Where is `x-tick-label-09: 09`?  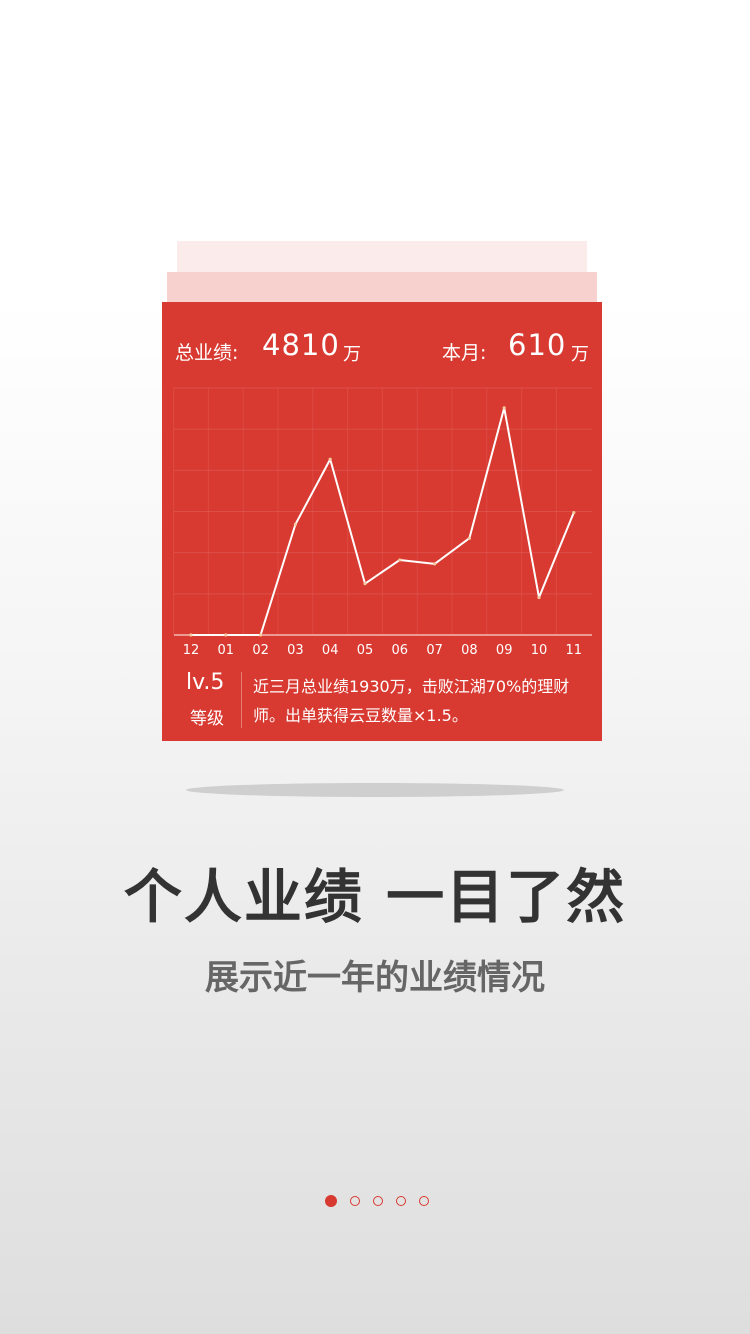
x-tick-label-09: 09 is located at coordinates (504, 650).